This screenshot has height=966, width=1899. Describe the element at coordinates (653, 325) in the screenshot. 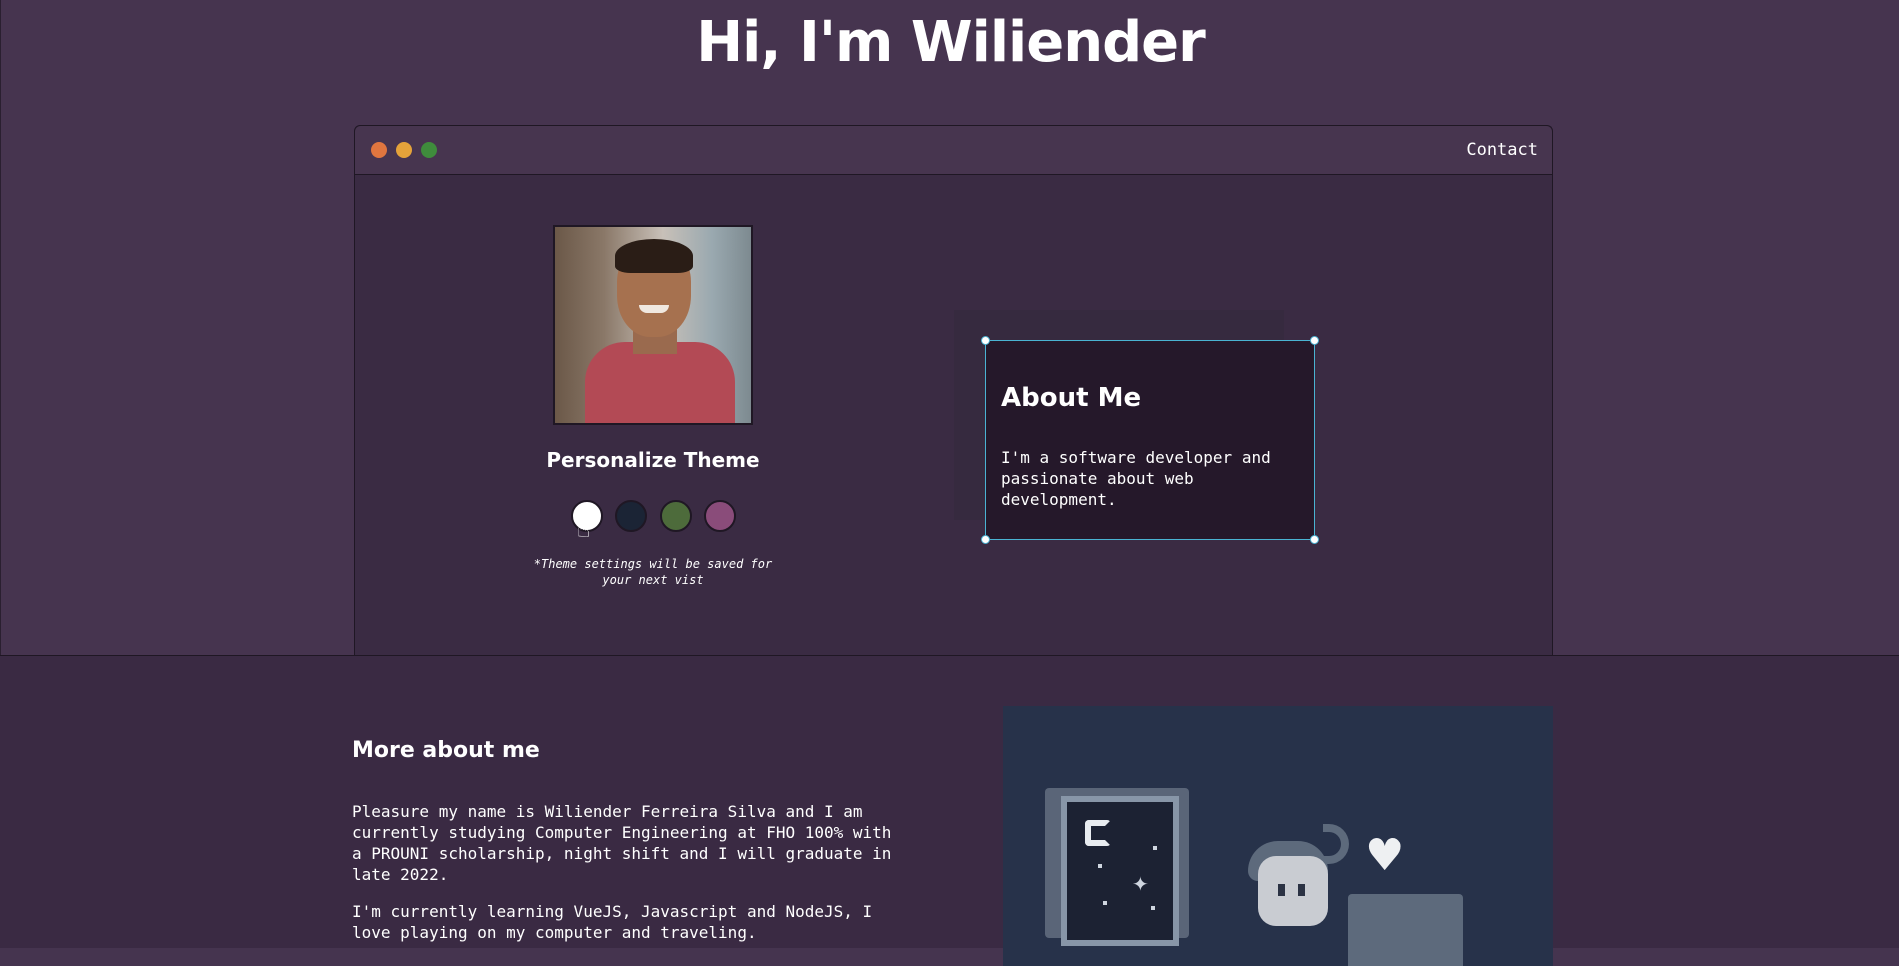

I see `avatar` at that location.